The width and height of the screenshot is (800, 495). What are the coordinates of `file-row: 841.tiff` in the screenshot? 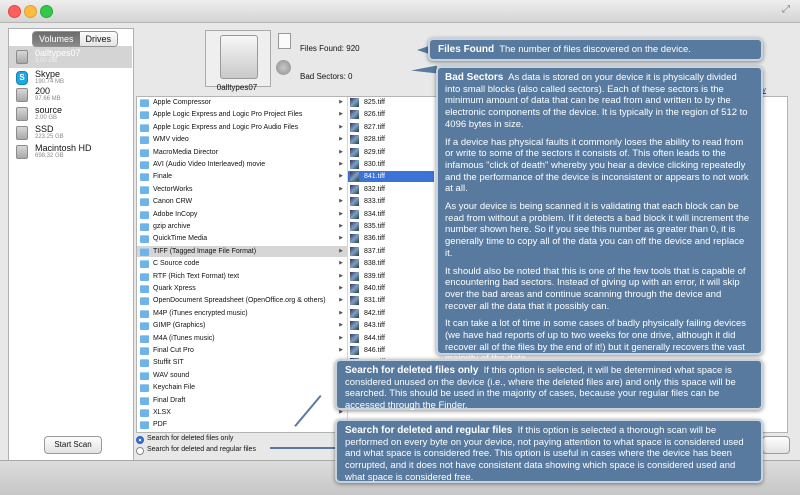 It's located at (391, 177).